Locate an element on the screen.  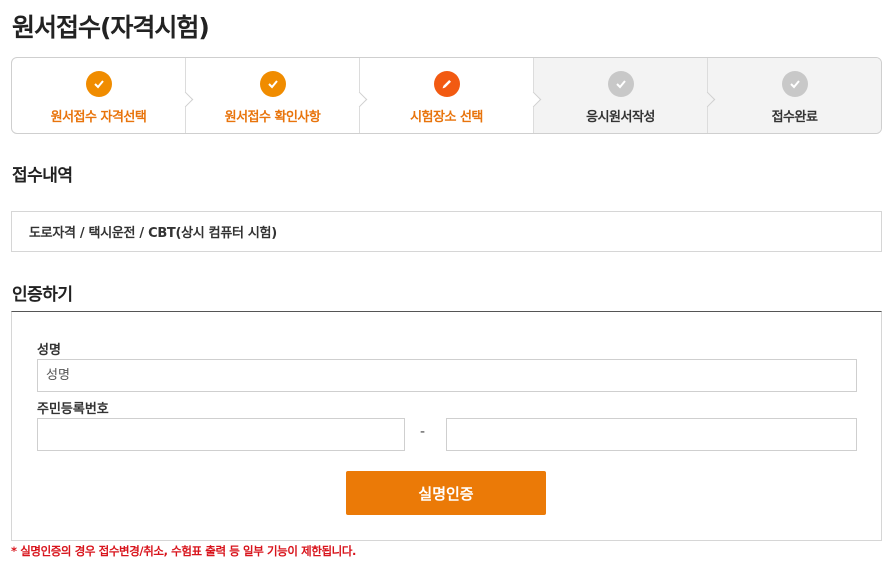
step-2: 원서접수 확인사항 is located at coordinates (277, 95).